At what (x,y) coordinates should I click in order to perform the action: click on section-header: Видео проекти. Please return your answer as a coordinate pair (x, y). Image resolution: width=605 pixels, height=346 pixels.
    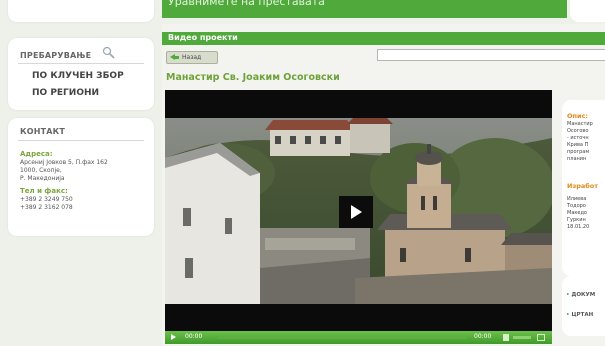
    Looking at the image, I should click on (383, 38).